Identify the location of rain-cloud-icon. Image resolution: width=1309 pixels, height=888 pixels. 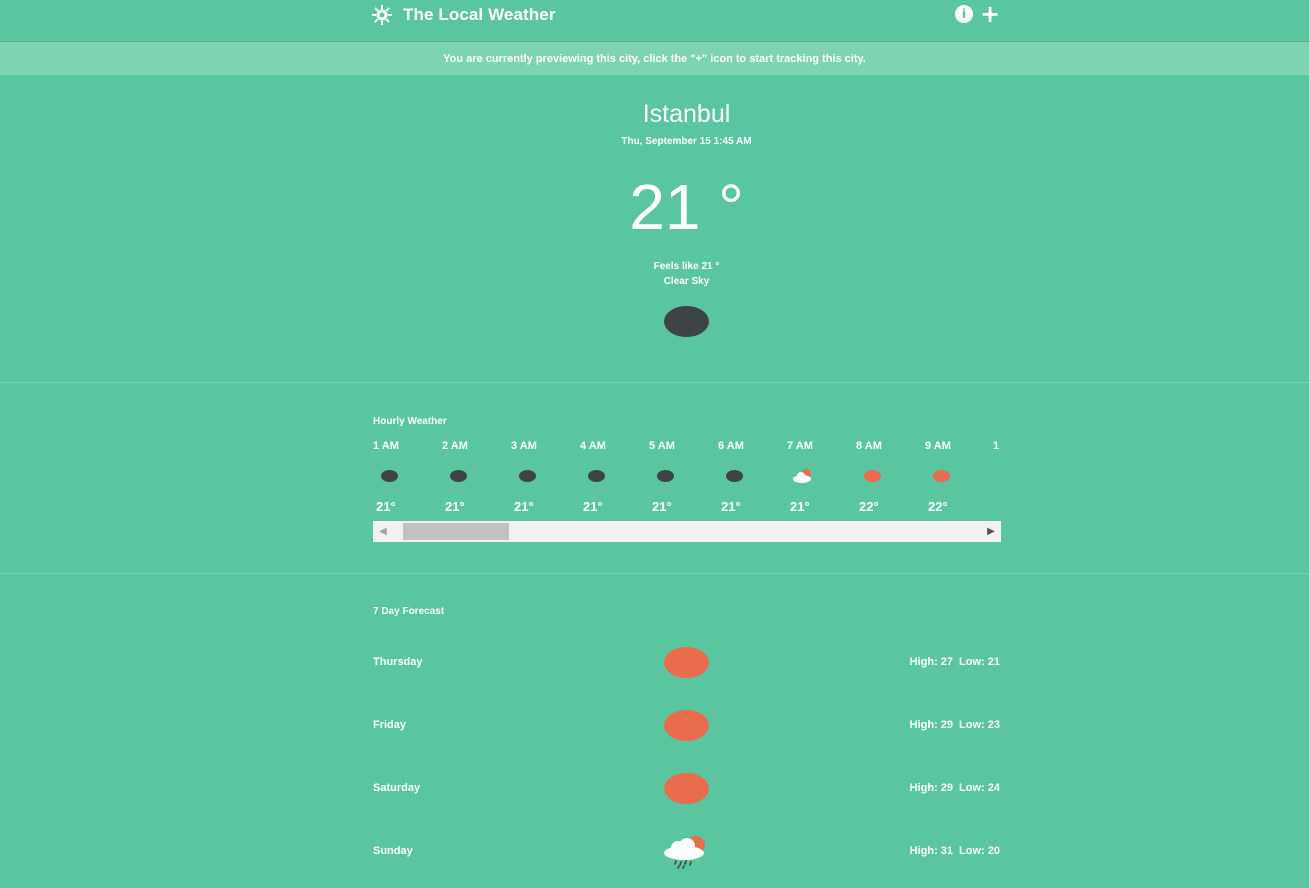
(686, 851).